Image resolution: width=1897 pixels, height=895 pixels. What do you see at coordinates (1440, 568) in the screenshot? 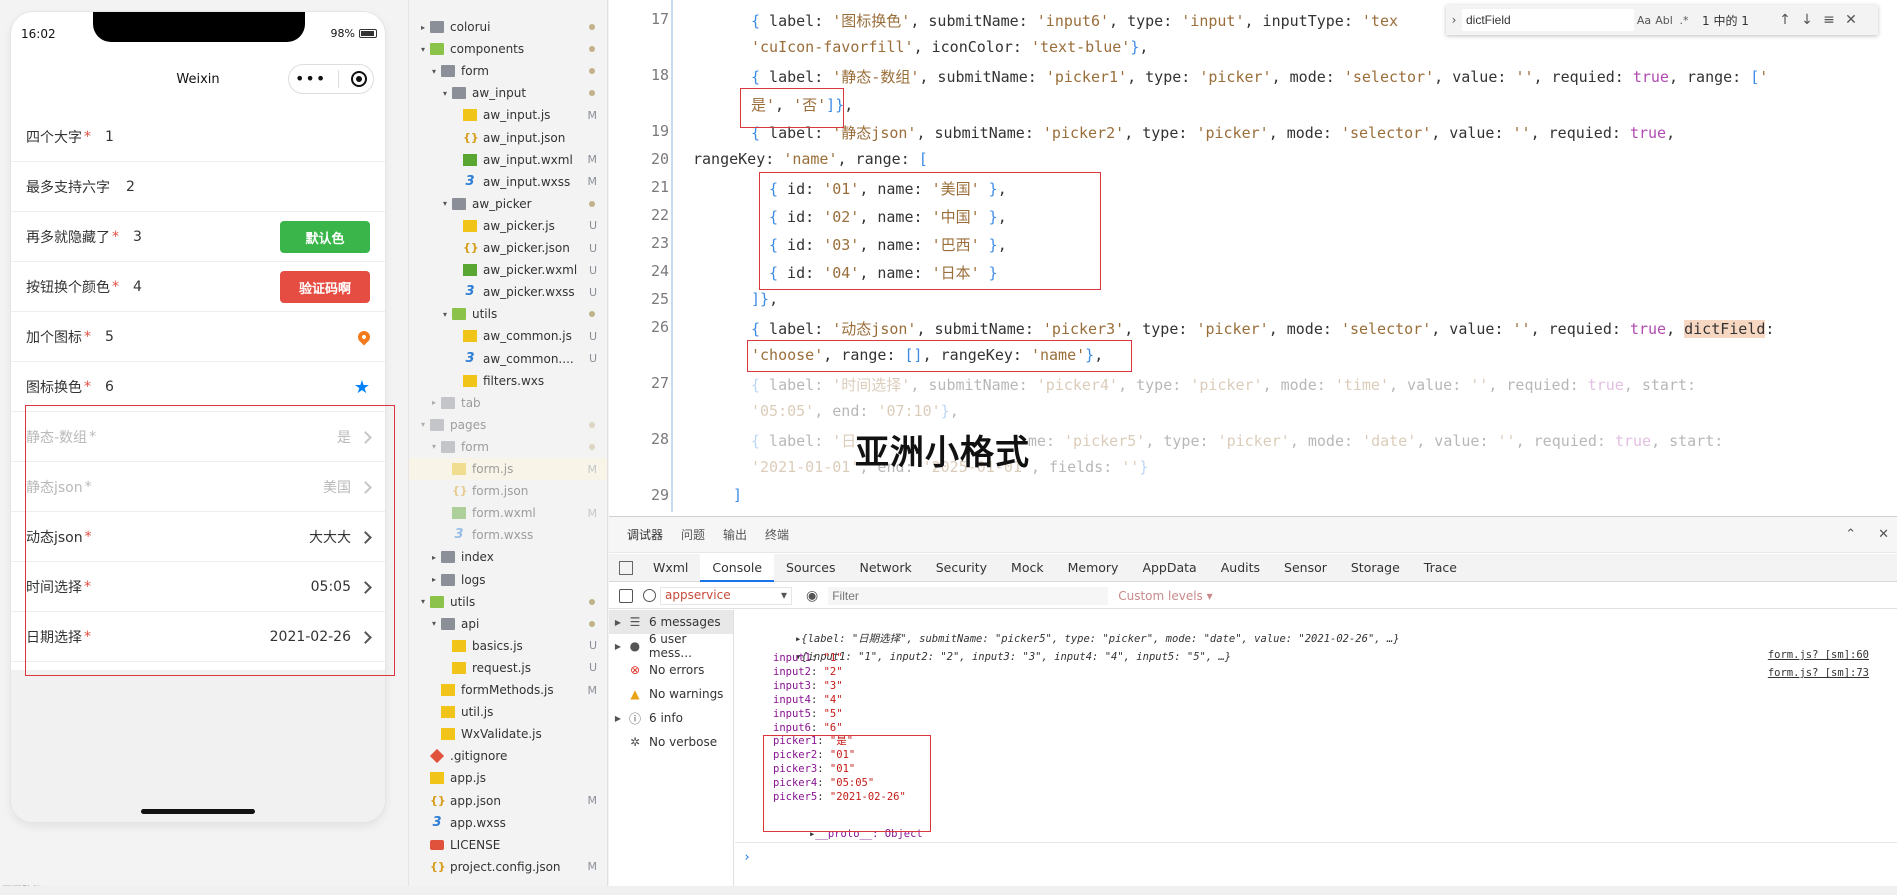
I see `tab-trace: Trace` at bounding box center [1440, 568].